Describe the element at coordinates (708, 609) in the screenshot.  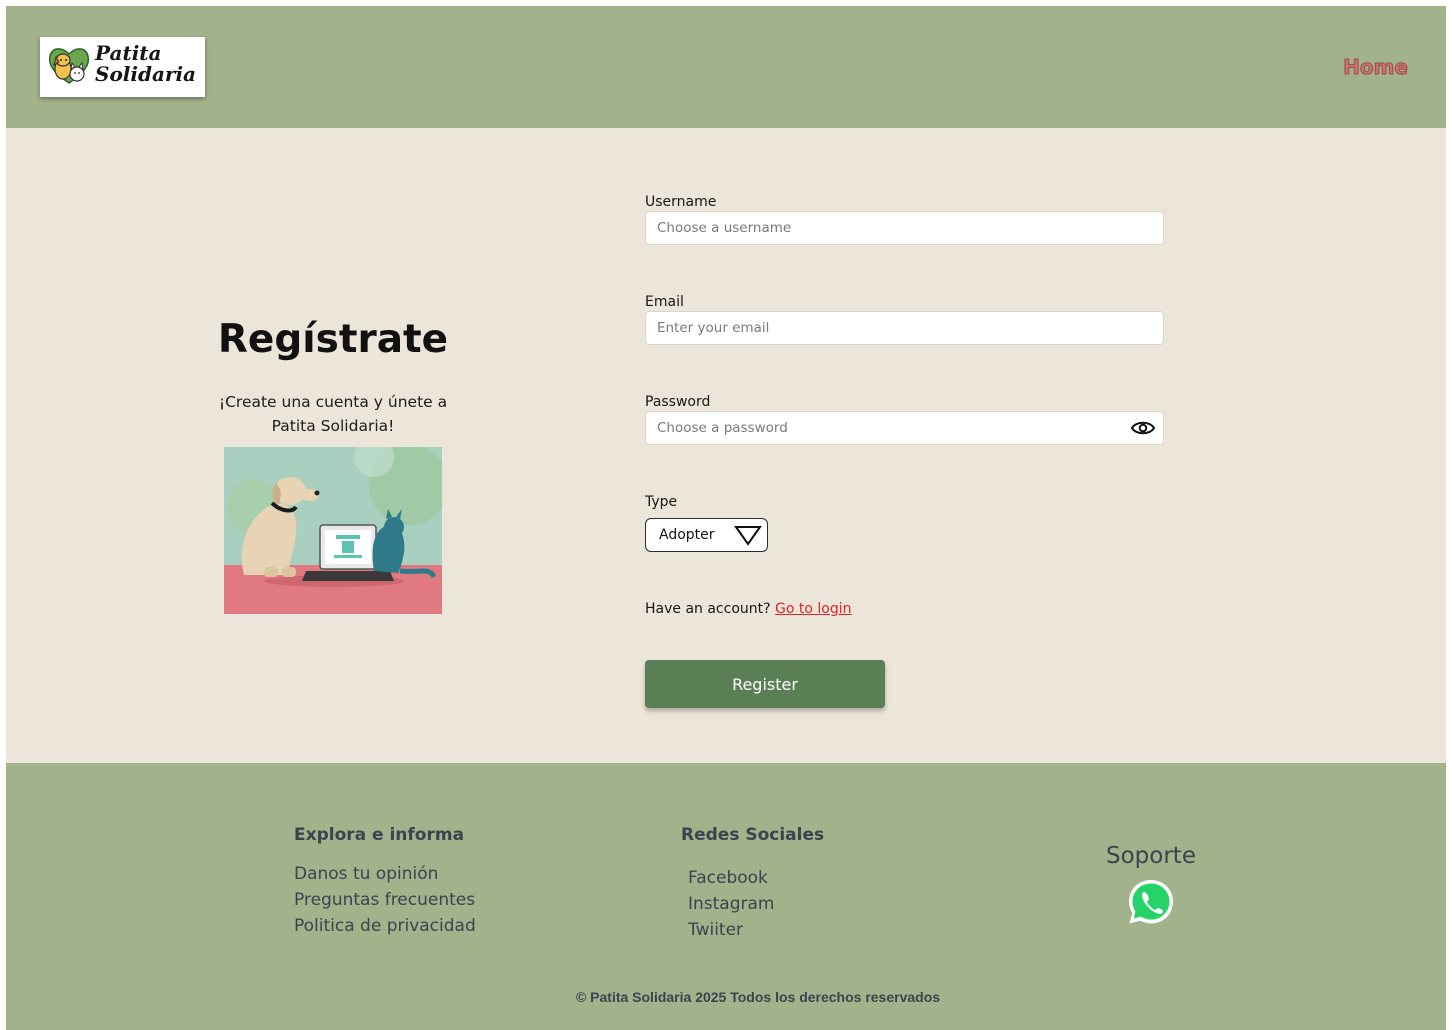
I see `have-account-label: Have an account?` at that location.